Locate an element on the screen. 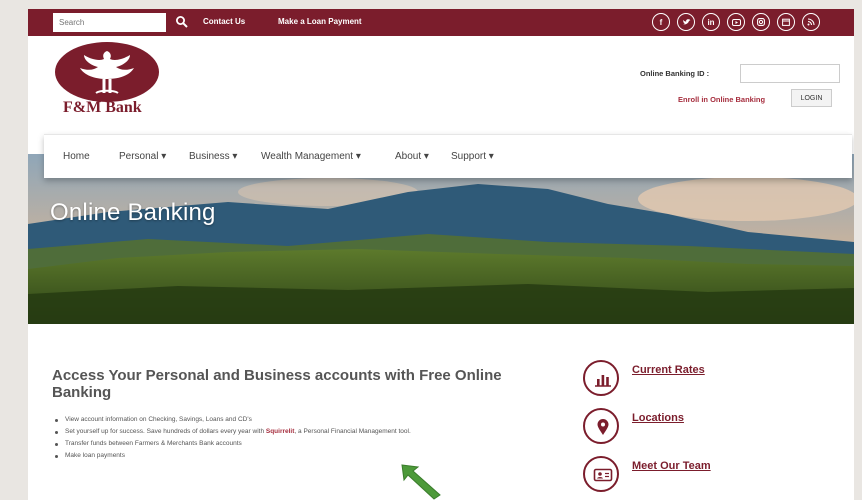 The height and width of the screenshot is (500, 862). top-bar: Contact Us Make a Loan Payment f in is located at coordinates (441, 22).